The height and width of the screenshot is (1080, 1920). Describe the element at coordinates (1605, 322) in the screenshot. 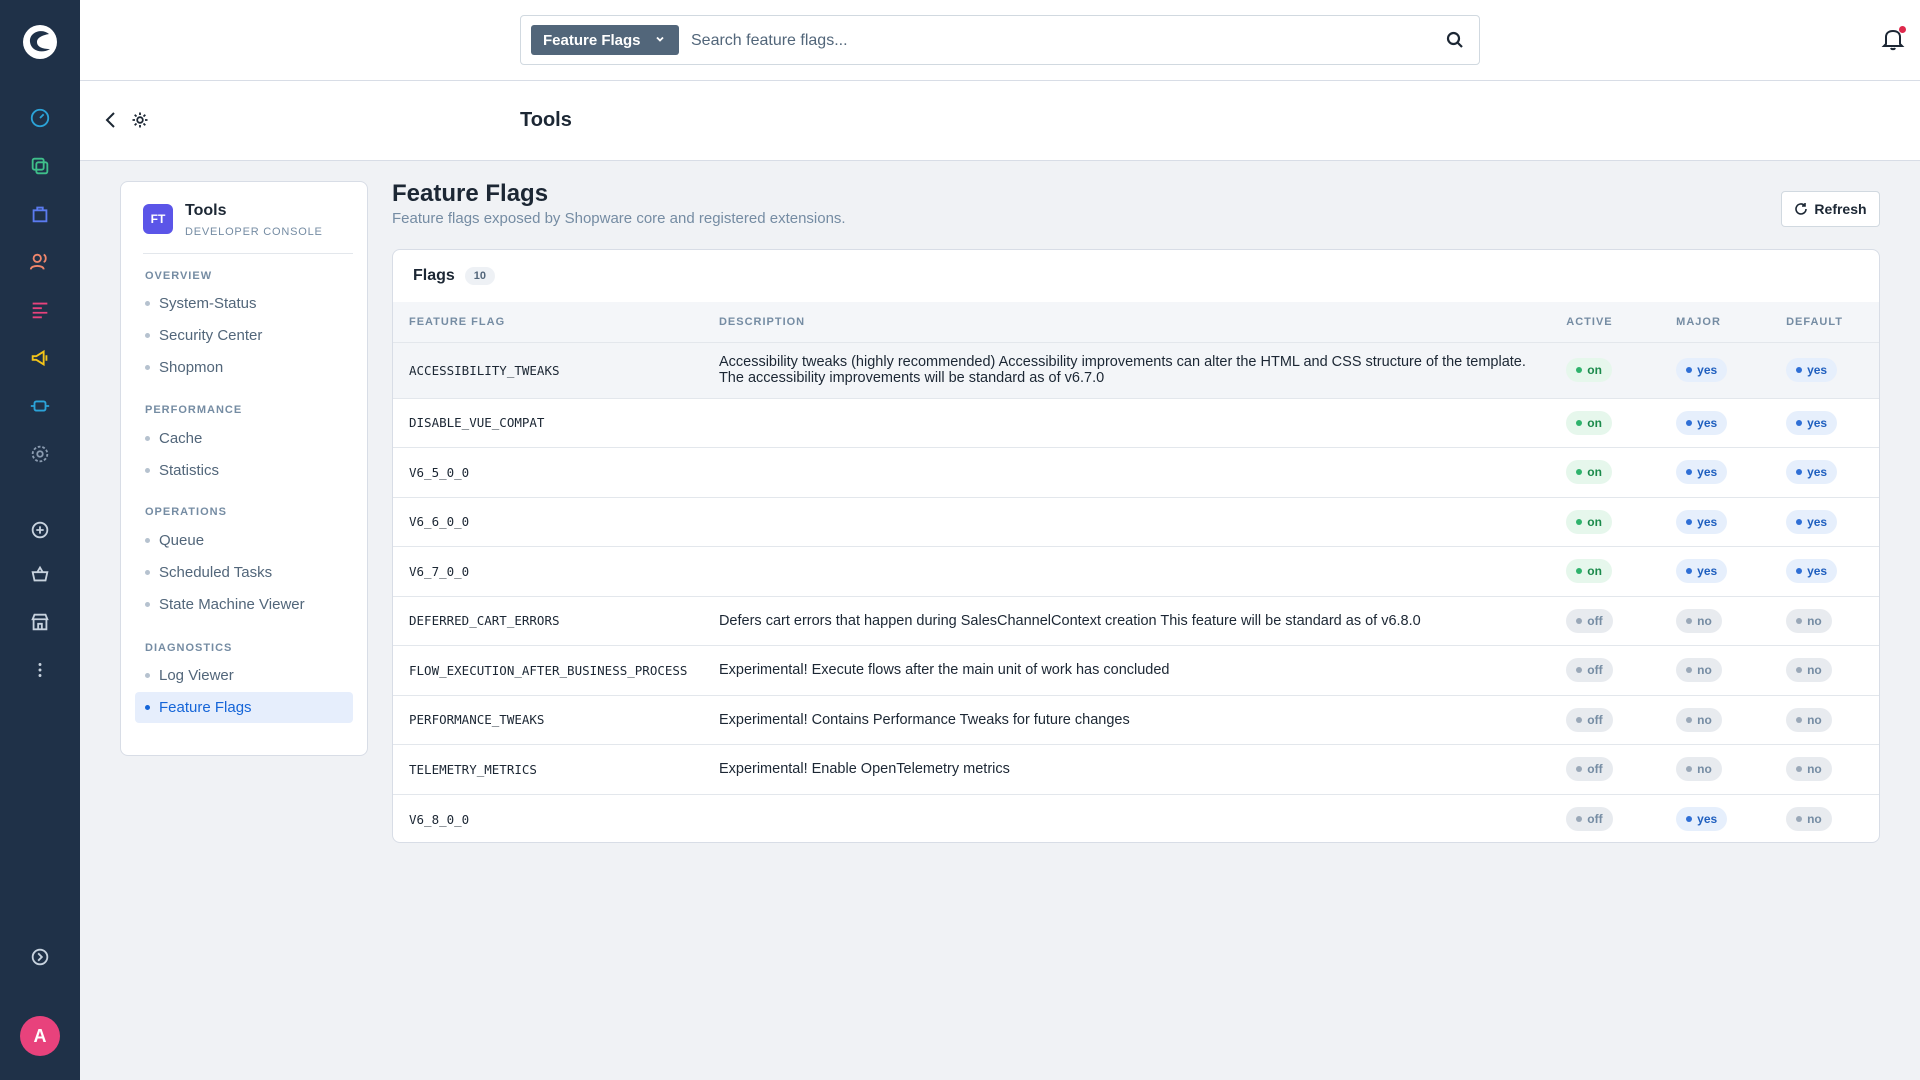

I see `column-header-active: ACTIVE` at that location.